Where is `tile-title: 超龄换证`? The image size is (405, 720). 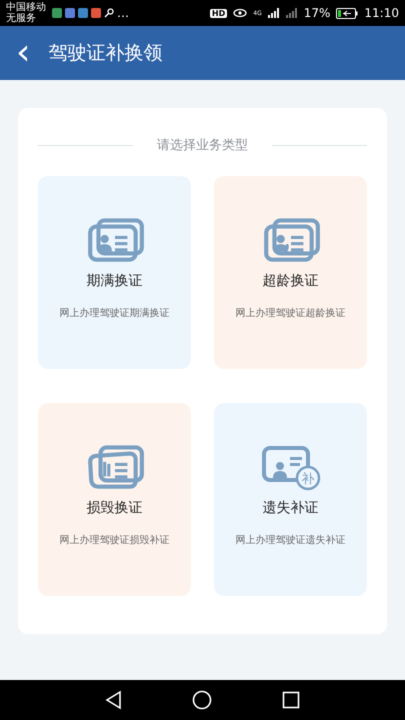
tile-title: 超龄换证 is located at coordinates (290, 281).